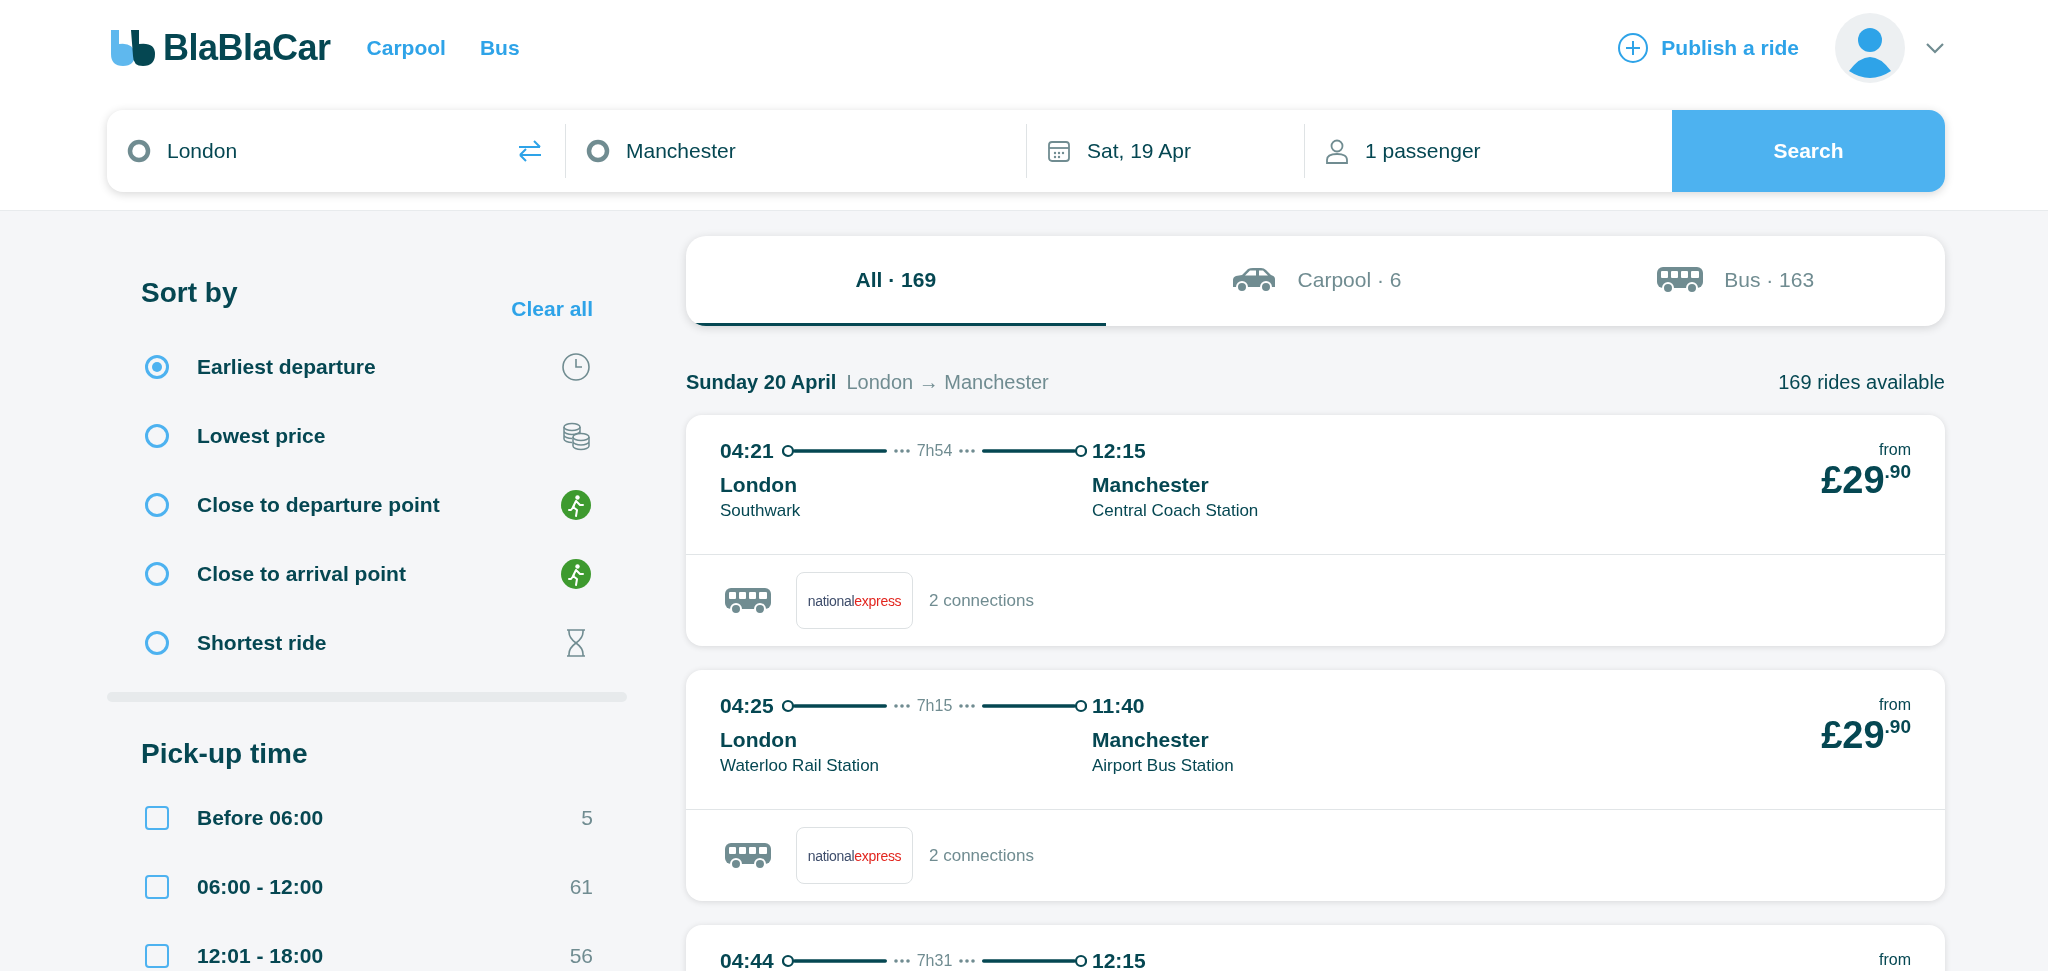  I want to click on person-icon, so click(1337, 151).